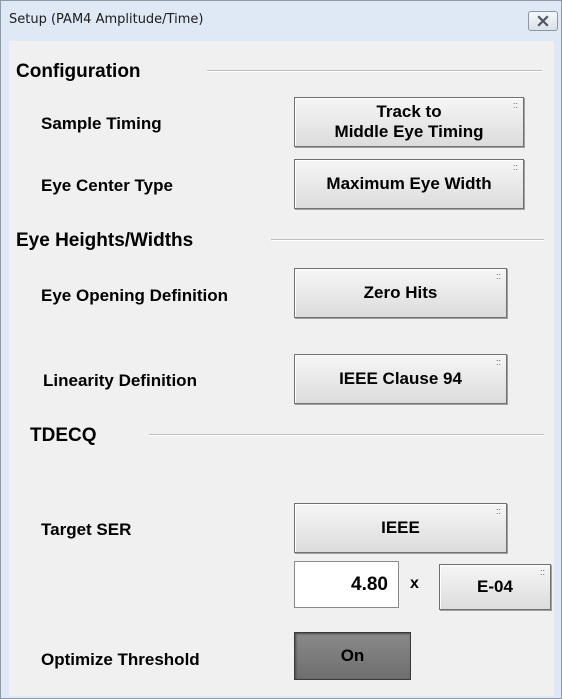 The height and width of the screenshot is (699, 562). I want to click on close-icon, so click(543, 21).